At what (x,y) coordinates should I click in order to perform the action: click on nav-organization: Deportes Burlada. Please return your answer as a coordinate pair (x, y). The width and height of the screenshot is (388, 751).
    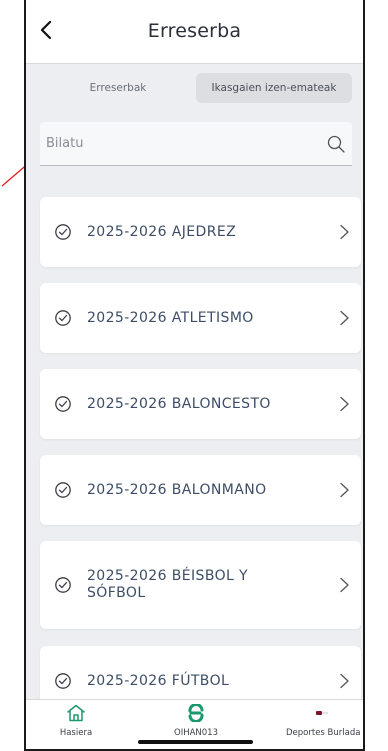
    Looking at the image, I should click on (323, 721).